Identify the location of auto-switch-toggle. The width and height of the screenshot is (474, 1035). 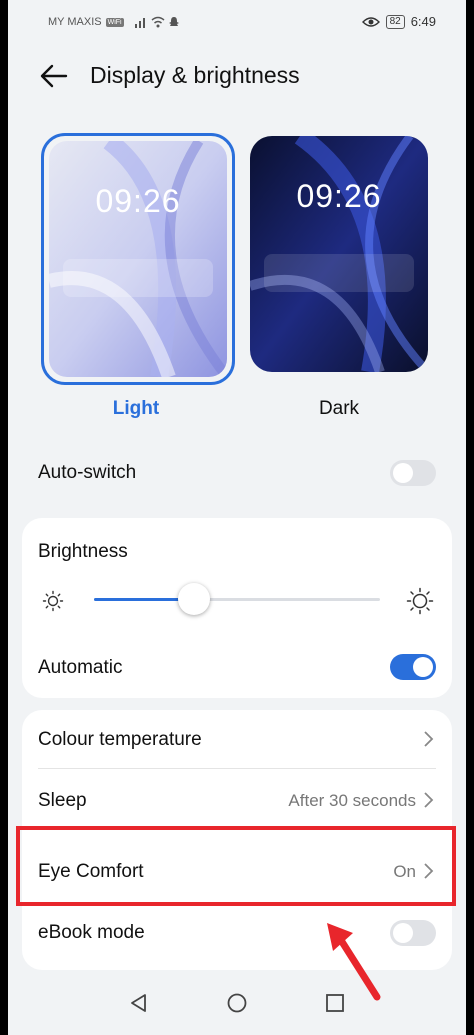
(413, 473).